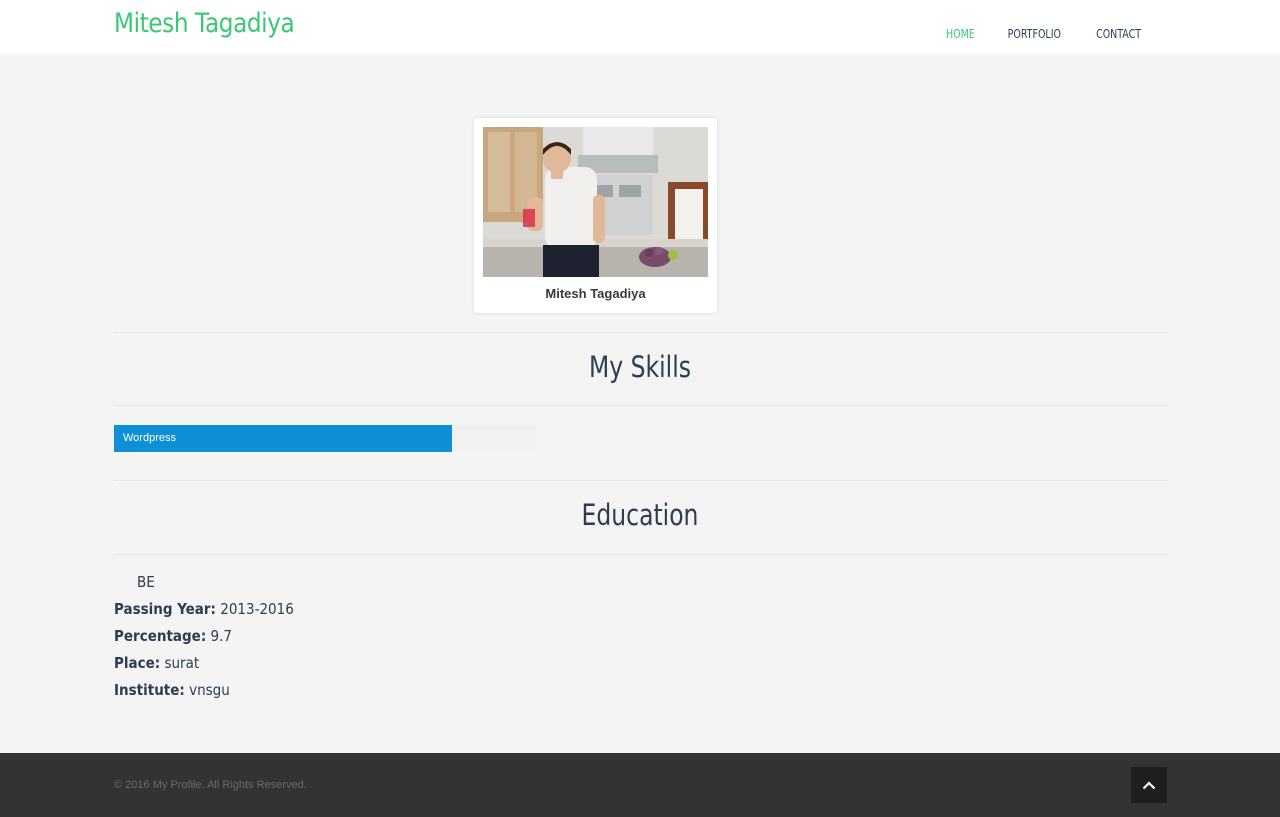 Image resolution: width=1280 pixels, height=817 pixels. Describe the element at coordinates (640, 27) in the screenshot. I see `navbar: Mitesh Tagadiya HOME PORTFOLIO CONTACT` at that location.